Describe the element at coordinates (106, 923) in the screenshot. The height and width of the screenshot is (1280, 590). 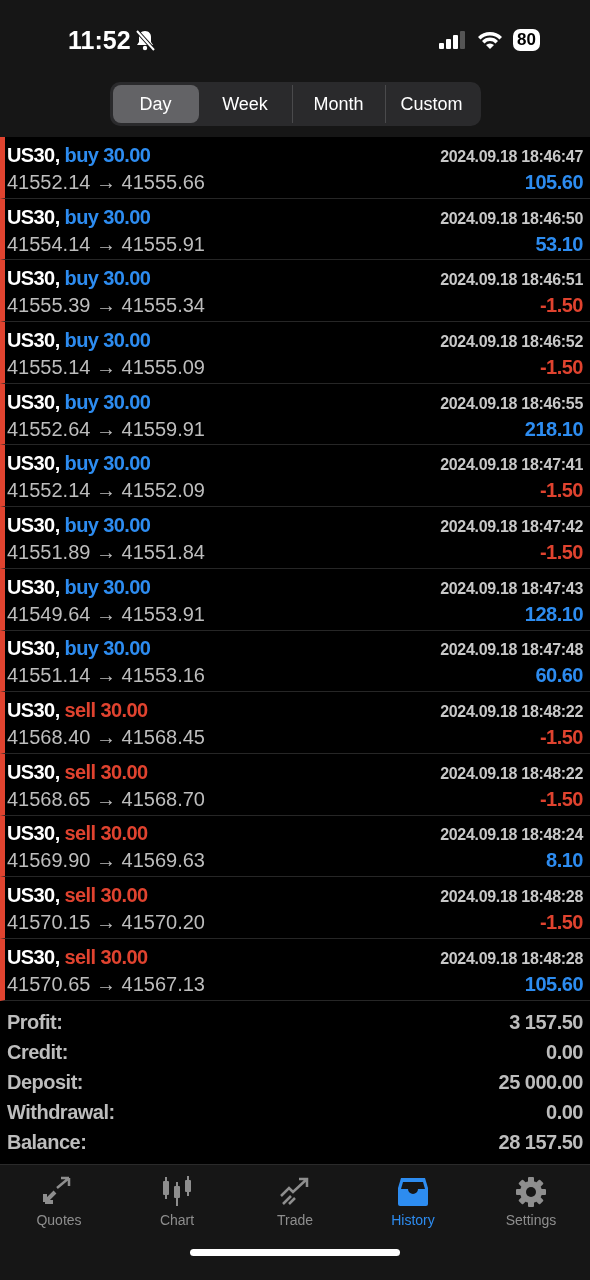
I see `deal-prices: 41570.15 → 41570.20` at that location.